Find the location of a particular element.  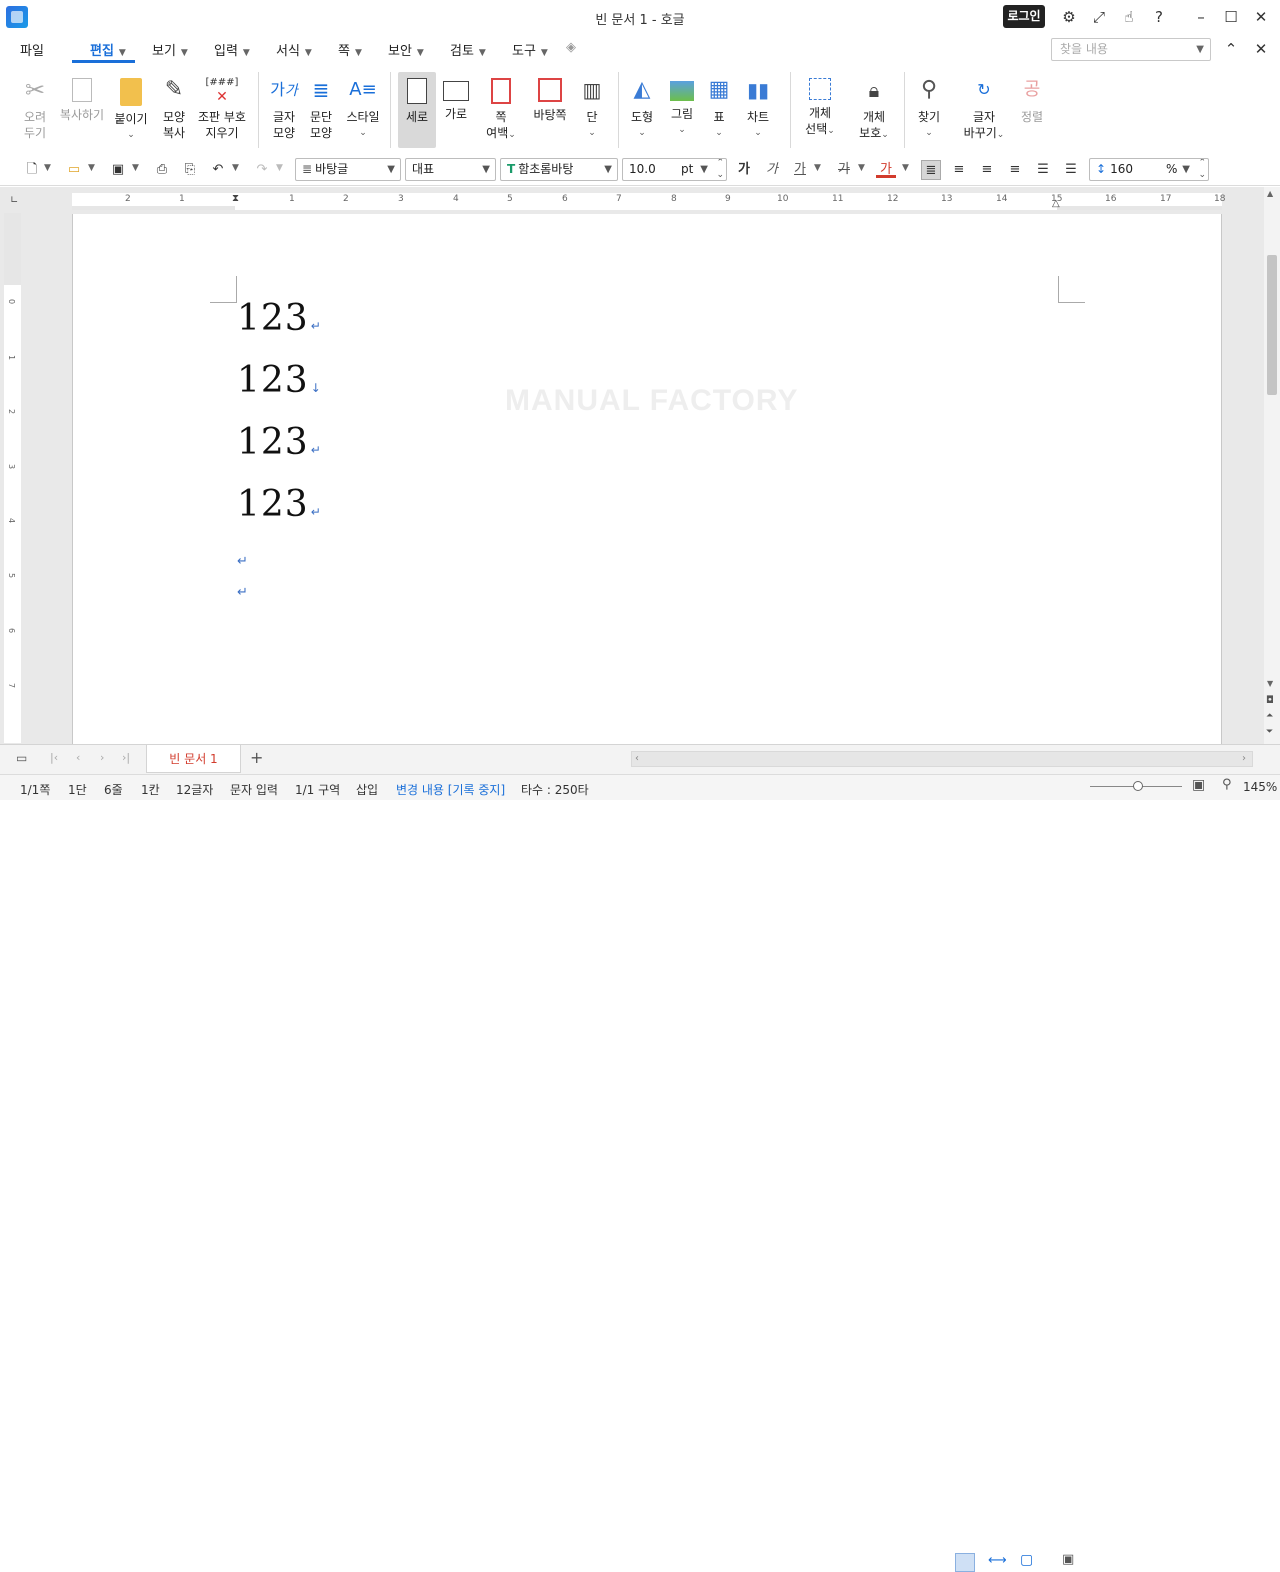

menu-security: 보안 ▼ is located at coordinates (406, 49).